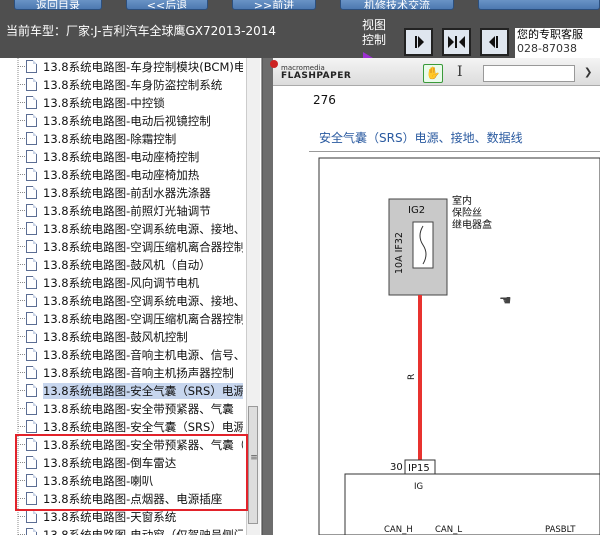 The width and height of the screenshot is (600, 535). What do you see at coordinates (134, 192) in the screenshot?
I see `tree-item: 13.8系统电路图-前刮水器洗涤器` at bounding box center [134, 192].